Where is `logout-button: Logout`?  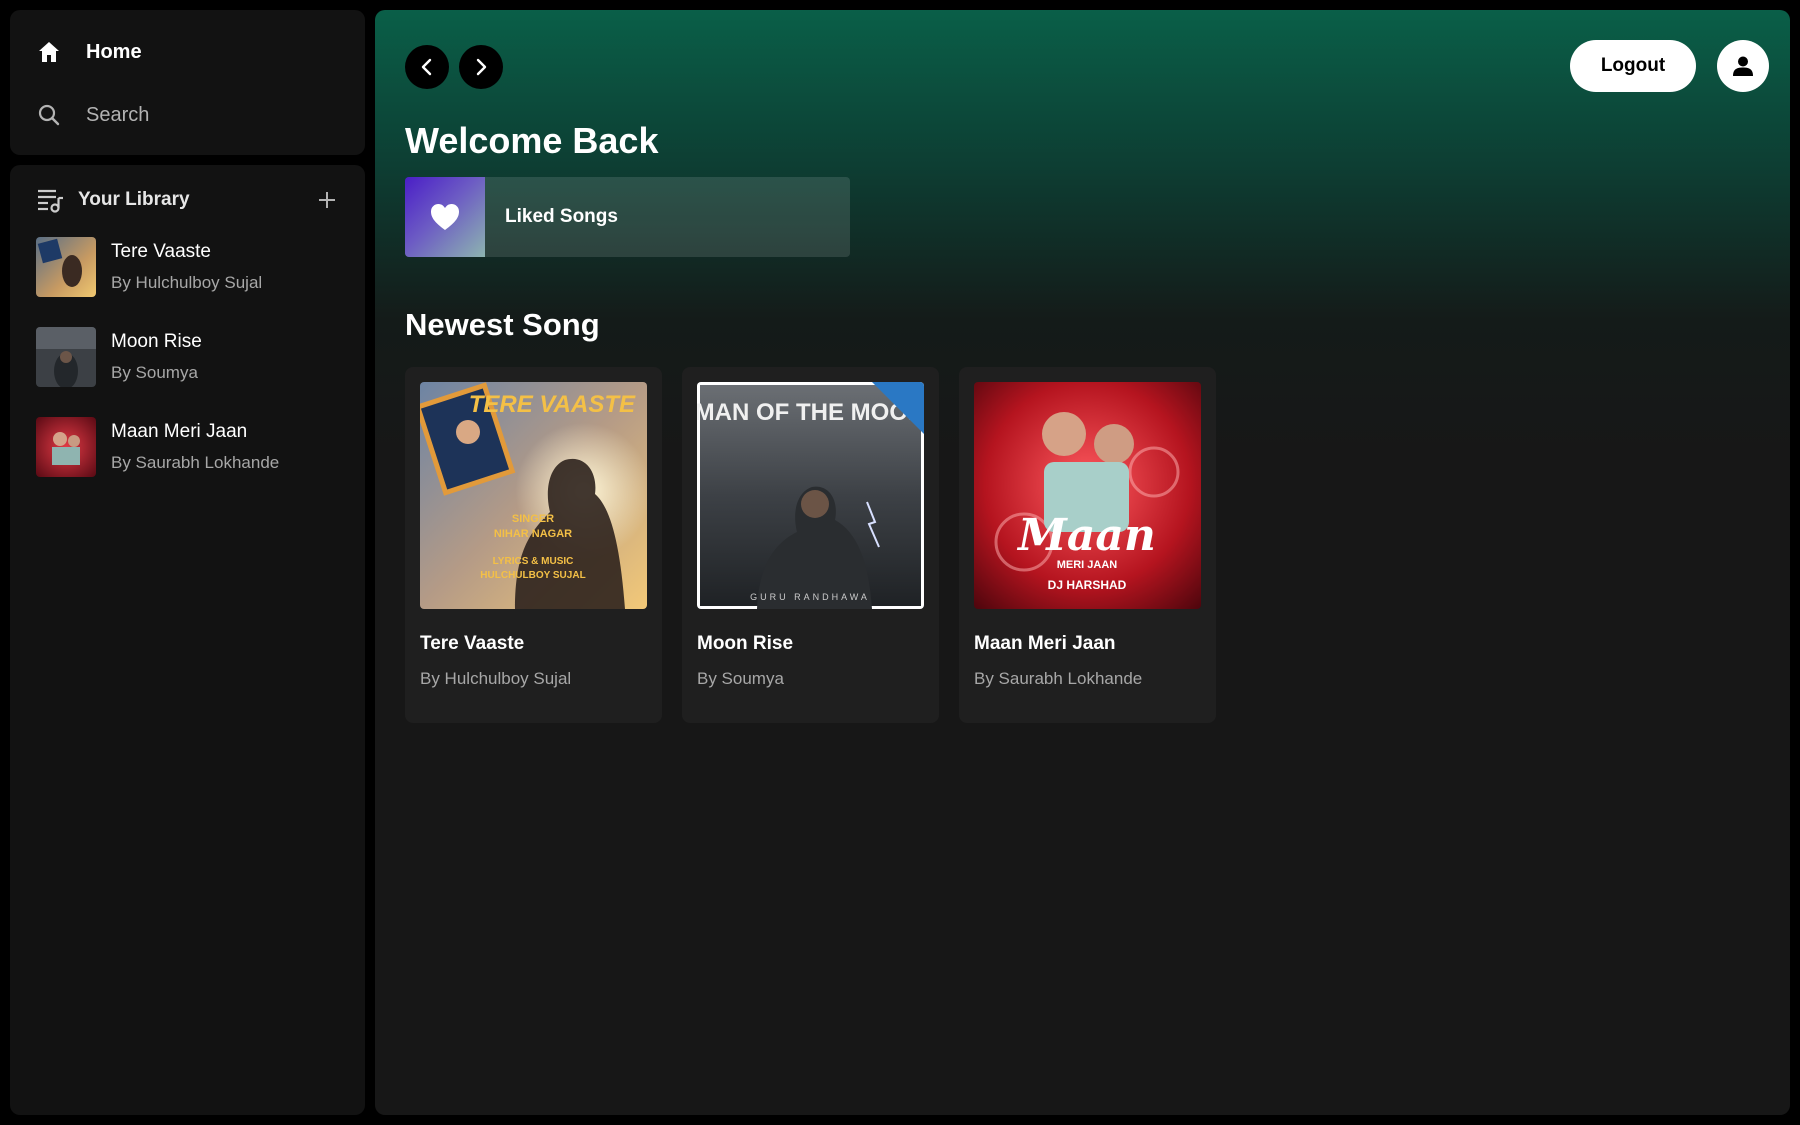 logout-button: Logout is located at coordinates (1633, 66).